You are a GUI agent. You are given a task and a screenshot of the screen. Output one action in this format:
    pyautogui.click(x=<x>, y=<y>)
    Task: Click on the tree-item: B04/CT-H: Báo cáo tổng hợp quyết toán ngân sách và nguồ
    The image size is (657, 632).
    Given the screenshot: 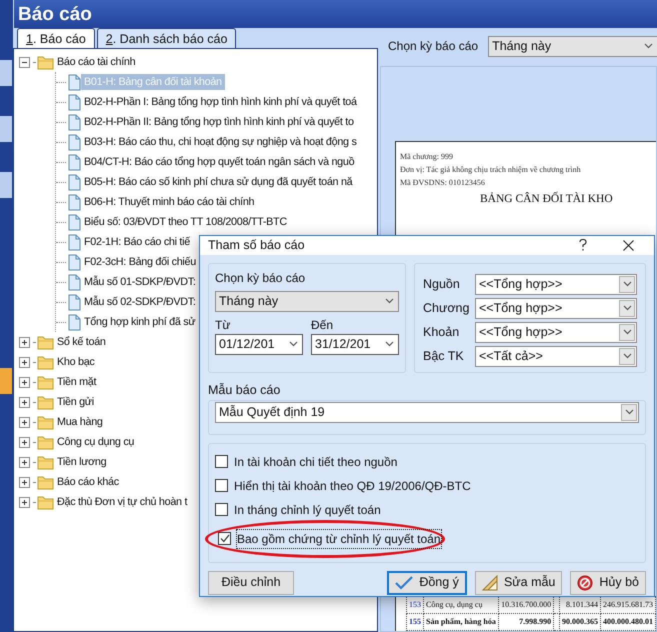 What is the action you would take?
    pyautogui.click(x=219, y=162)
    